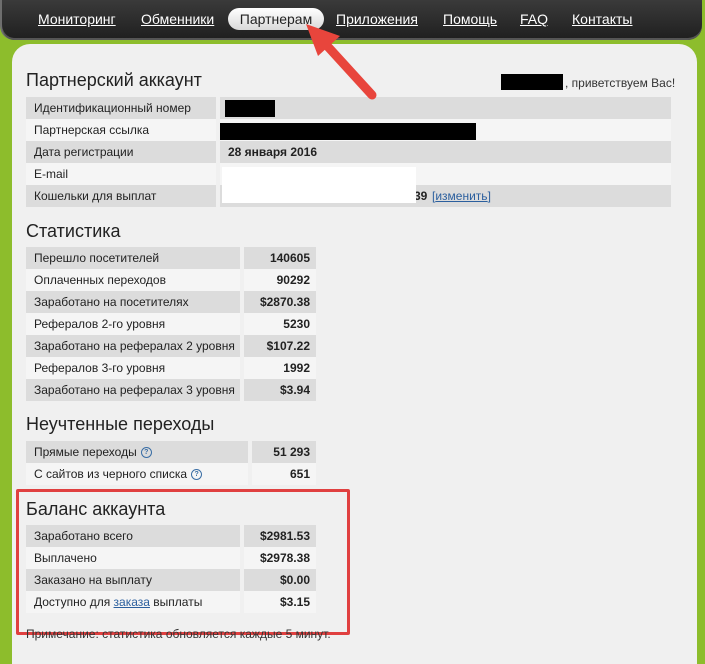 This screenshot has width=705, height=664. What do you see at coordinates (341, 62) in the screenshot?
I see `annotation-arrow-icon` at bounding box center [341, 62].